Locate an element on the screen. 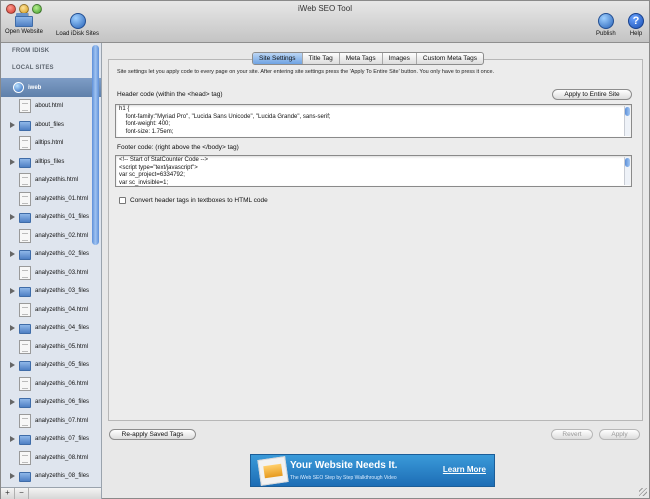  tab-title-tag: Title Tag is located at coordinates (321, 58).